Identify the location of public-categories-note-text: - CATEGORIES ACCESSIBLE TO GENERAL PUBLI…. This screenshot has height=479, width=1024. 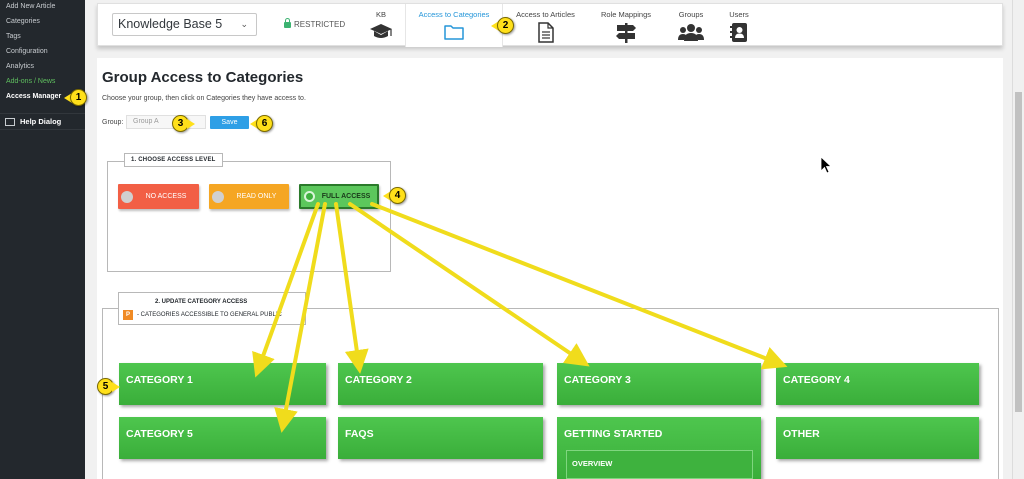
(209, 315).